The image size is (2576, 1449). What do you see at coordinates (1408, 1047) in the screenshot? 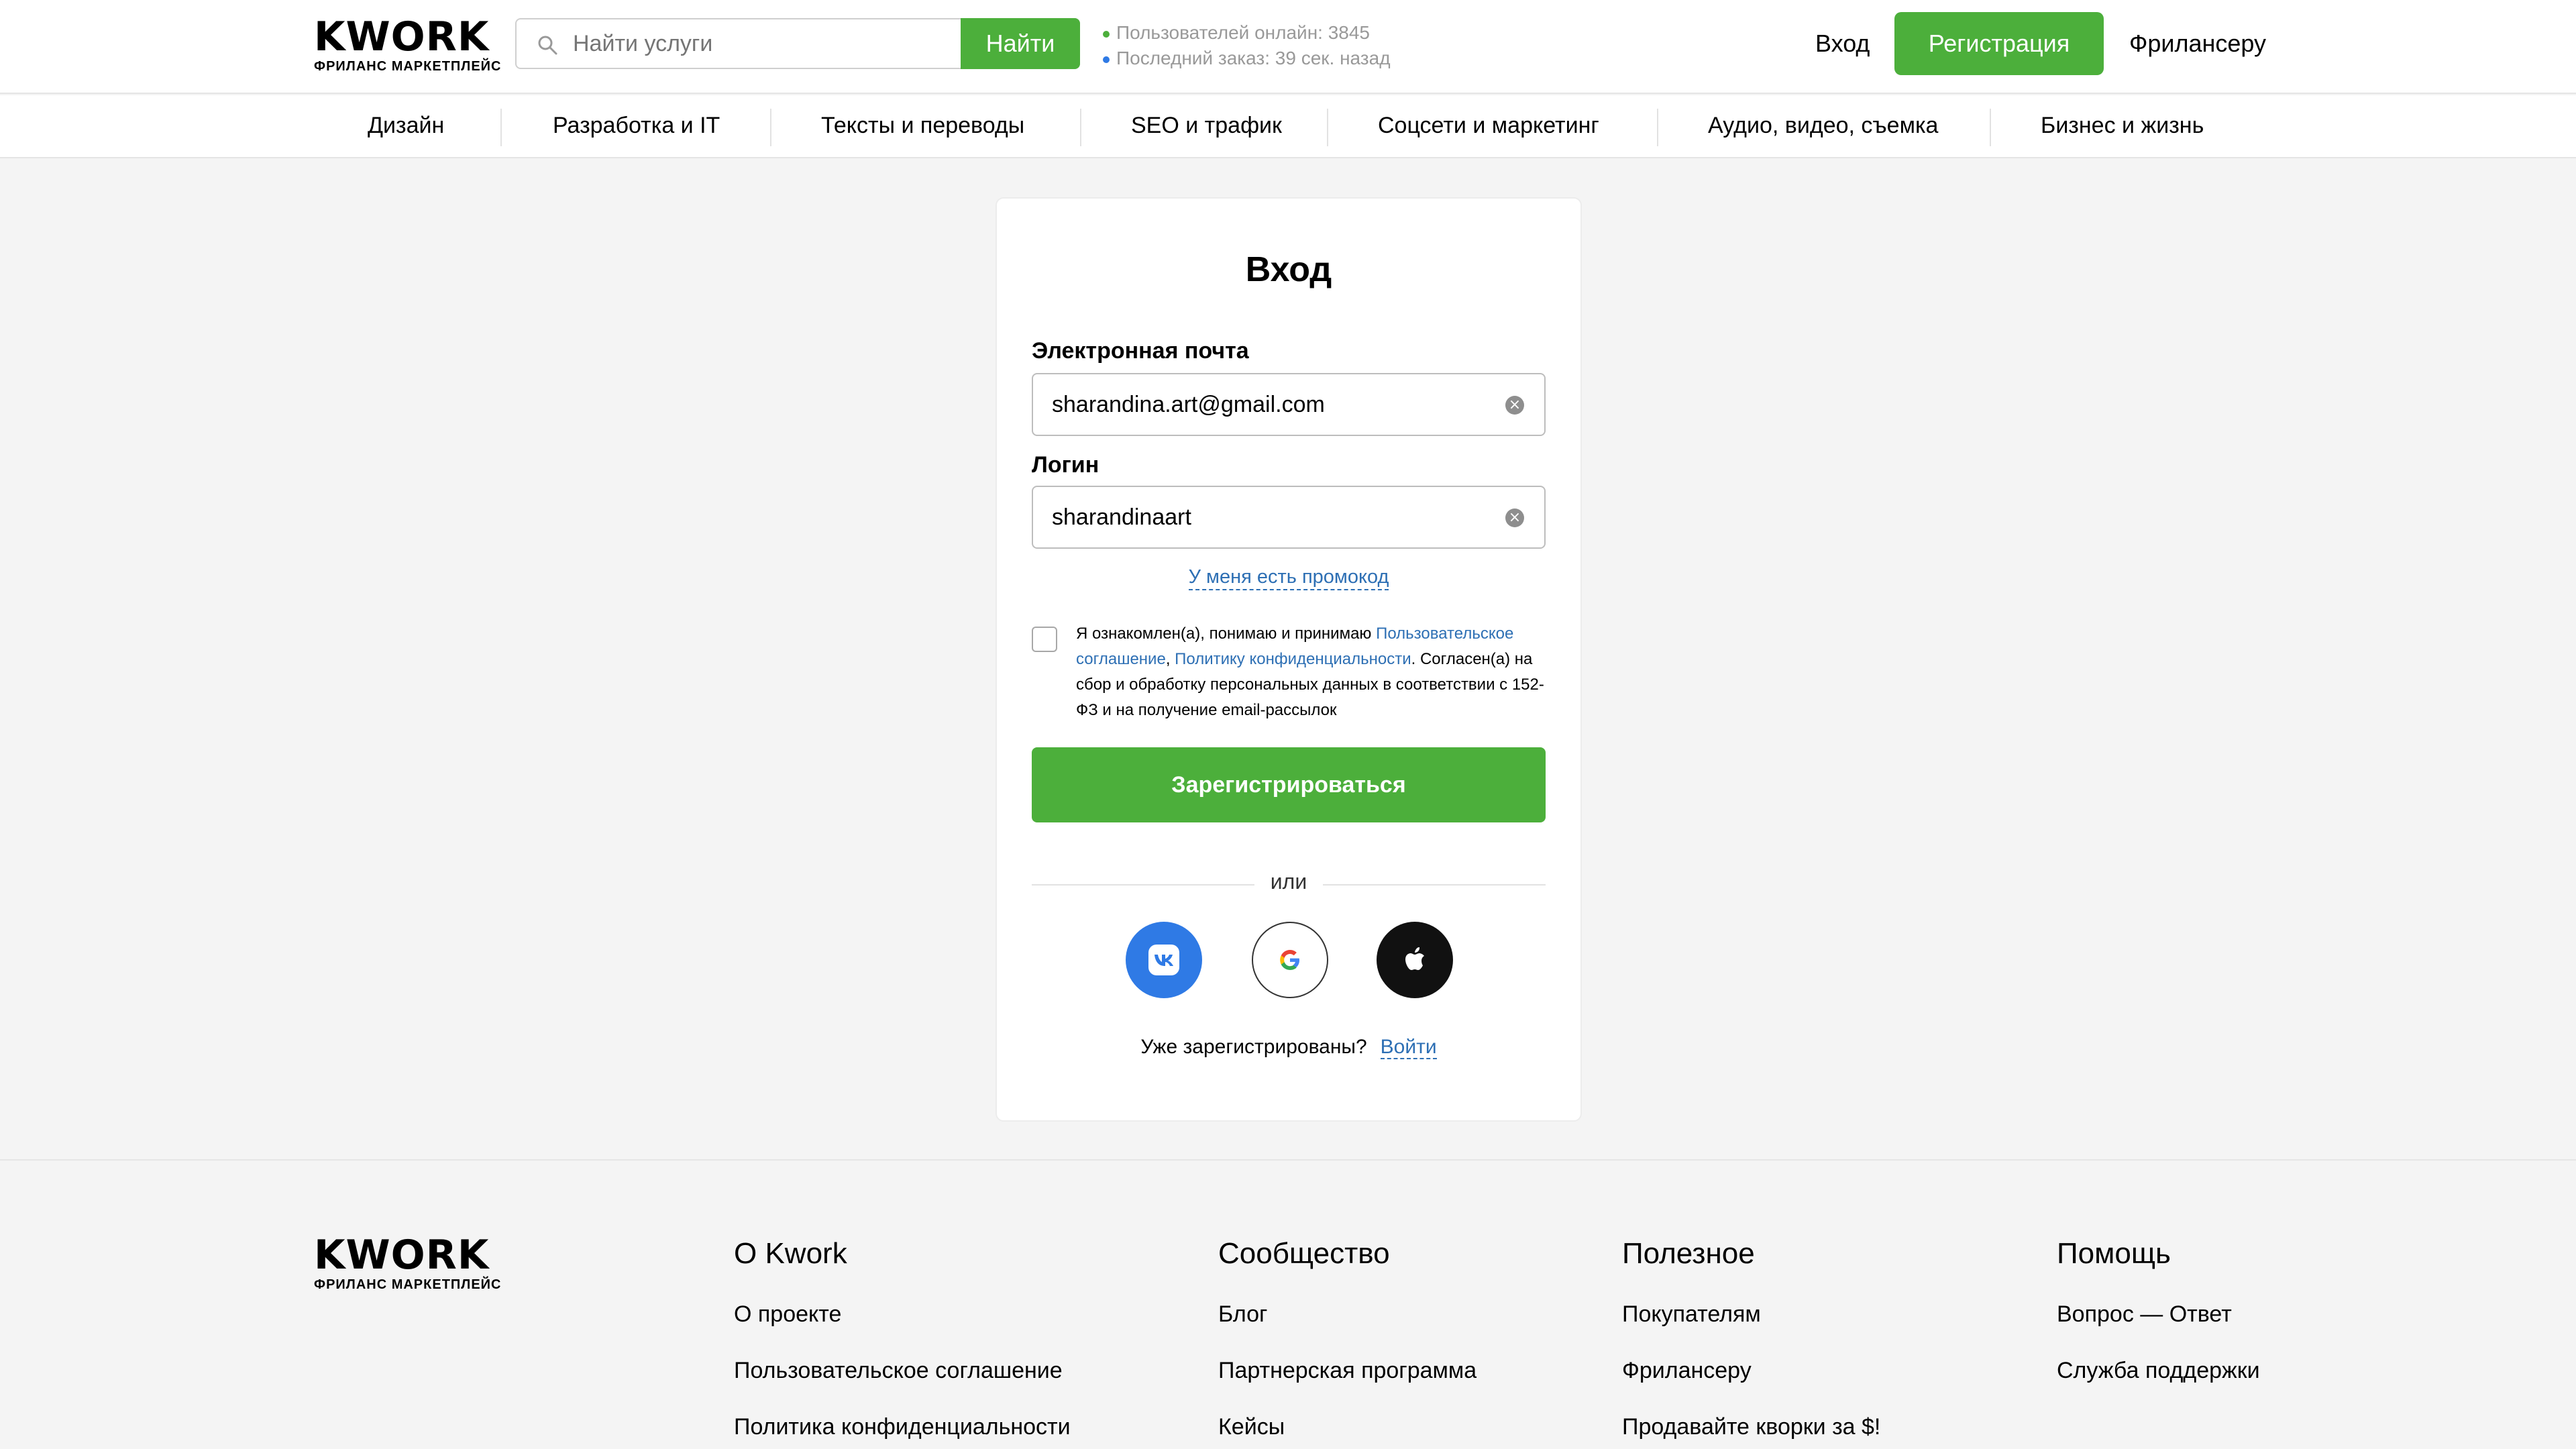
I see `sign-in-link: Войти` at bounding box center [1408, 1047].